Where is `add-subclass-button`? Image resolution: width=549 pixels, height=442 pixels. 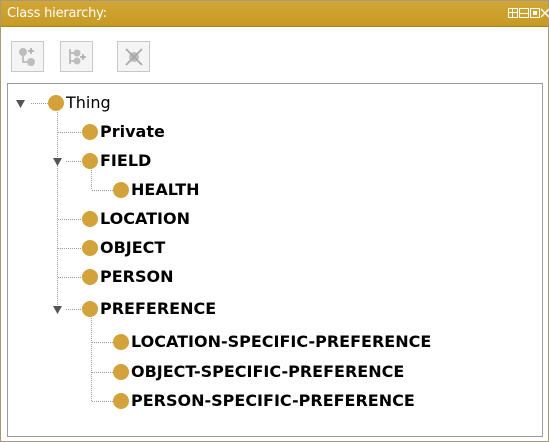 add-subclass-button is located at coordinates (27, 56).